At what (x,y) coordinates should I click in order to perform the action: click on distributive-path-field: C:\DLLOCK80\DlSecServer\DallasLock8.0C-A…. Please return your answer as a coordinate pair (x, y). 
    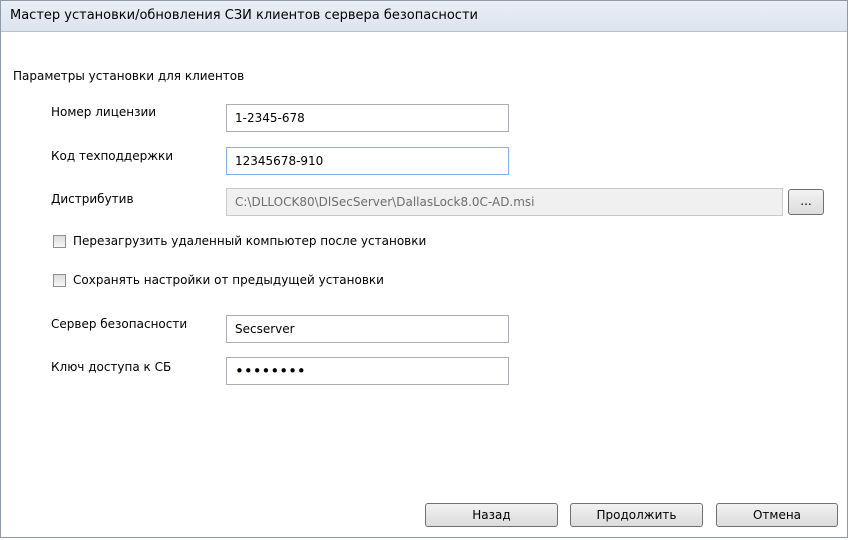
    Looking at the image, I should click on (504, 202).